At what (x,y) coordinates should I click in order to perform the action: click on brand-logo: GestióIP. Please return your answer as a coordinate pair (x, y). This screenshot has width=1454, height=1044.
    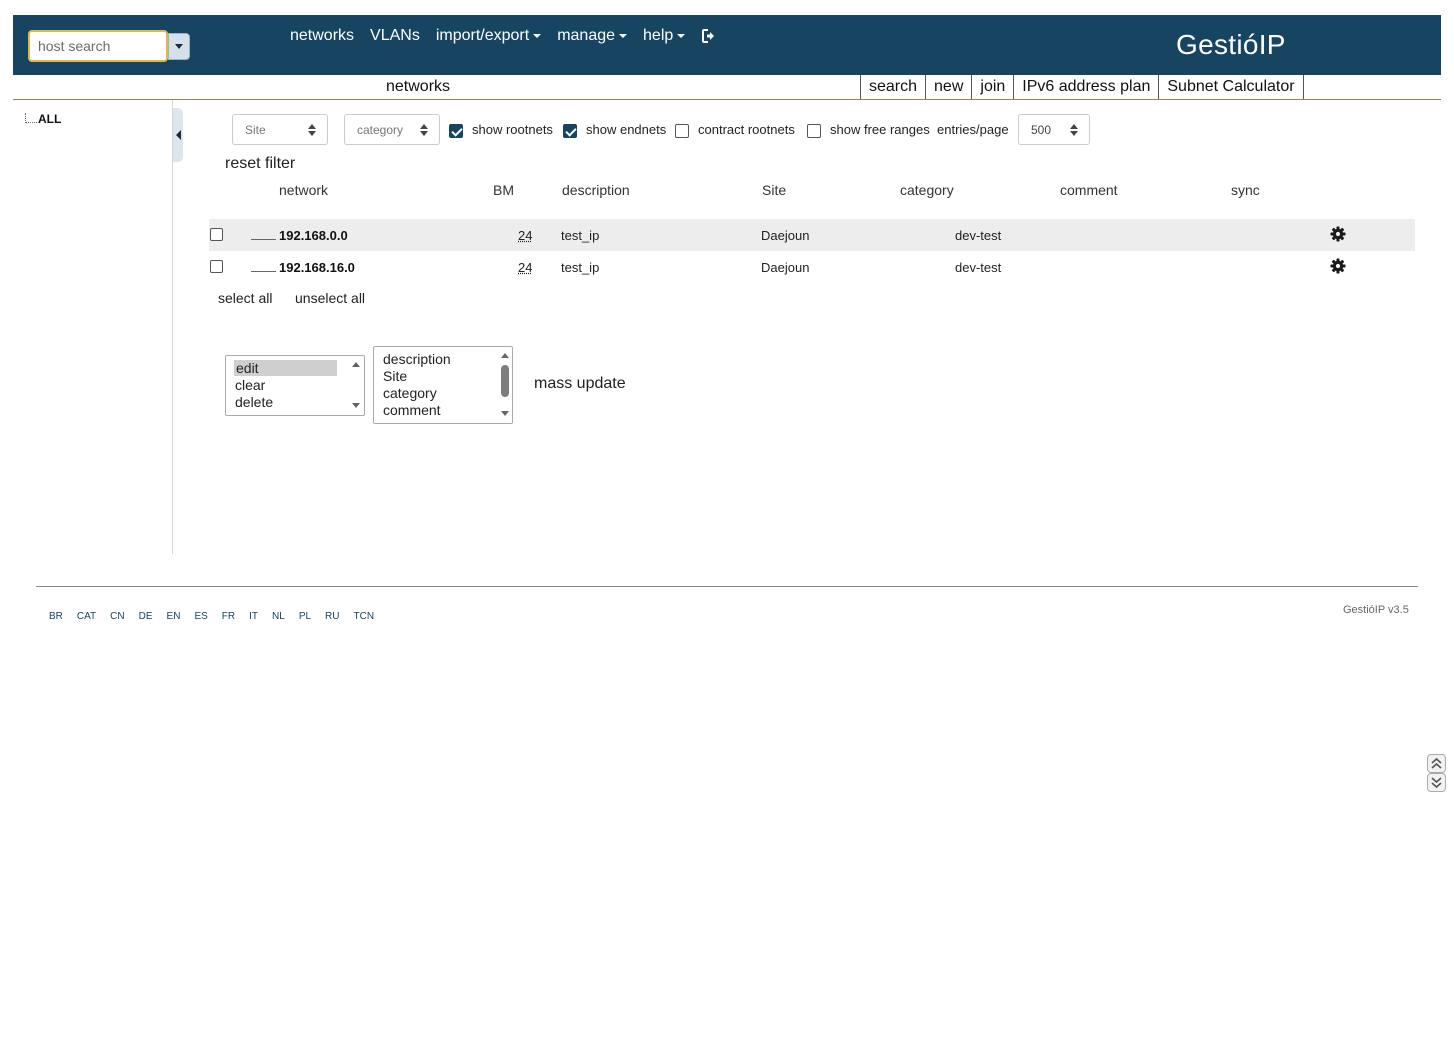
    Looking at the image, I should click on (1231, 44).